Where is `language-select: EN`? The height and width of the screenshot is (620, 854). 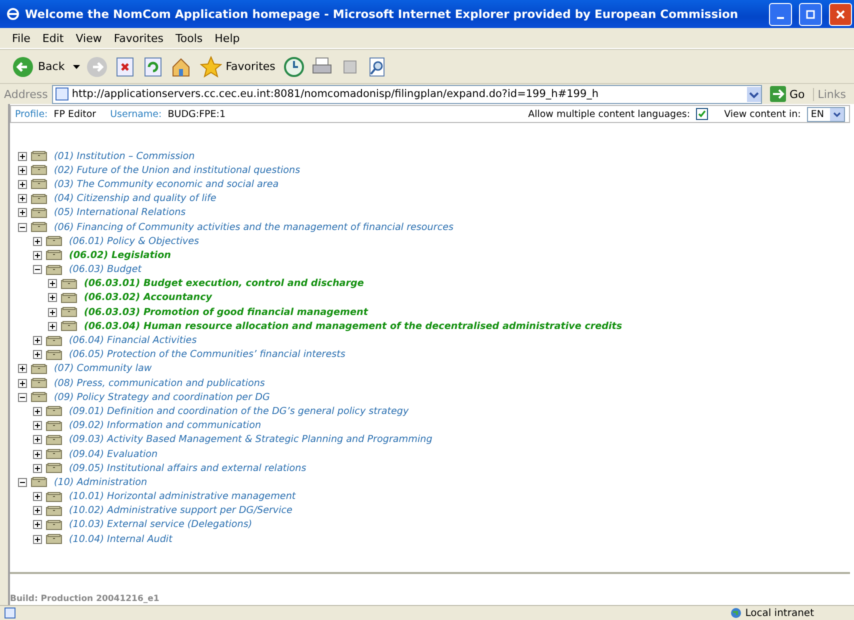
language-select: EN is located at coordinates (825, 114).